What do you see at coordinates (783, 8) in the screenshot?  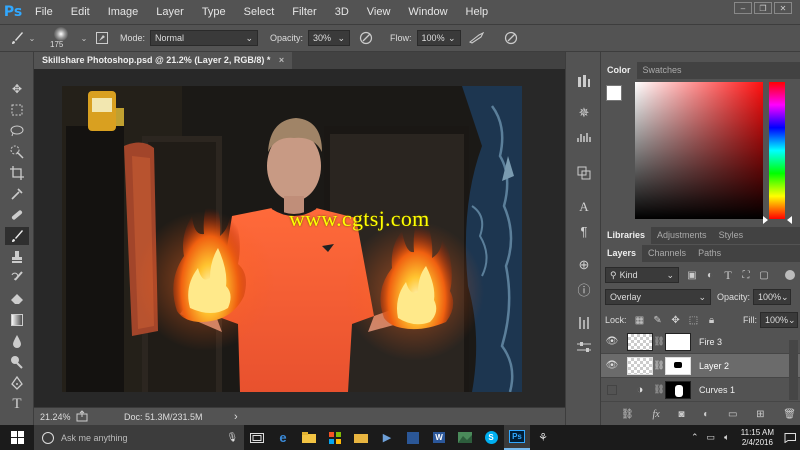 I see `close-button: ✕` at bounding box center [783, 8].